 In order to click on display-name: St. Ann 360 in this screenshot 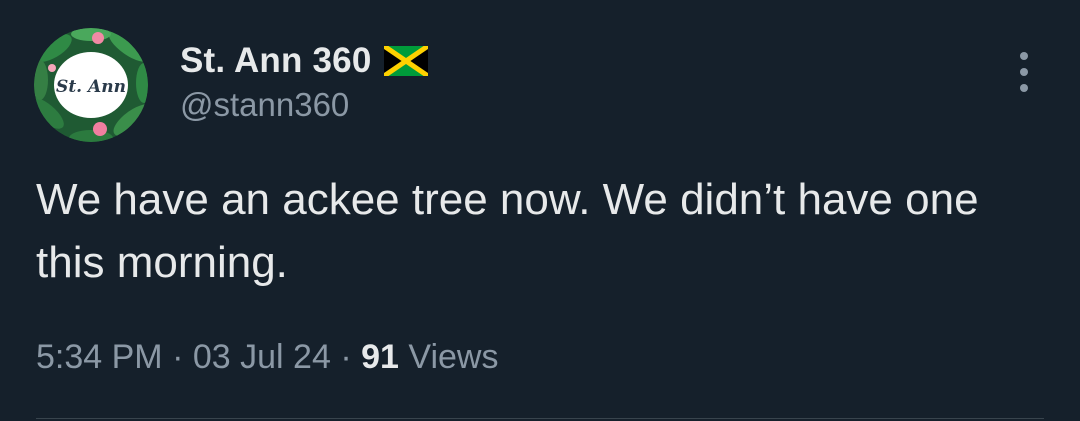, I will do `click(276, 61)`.